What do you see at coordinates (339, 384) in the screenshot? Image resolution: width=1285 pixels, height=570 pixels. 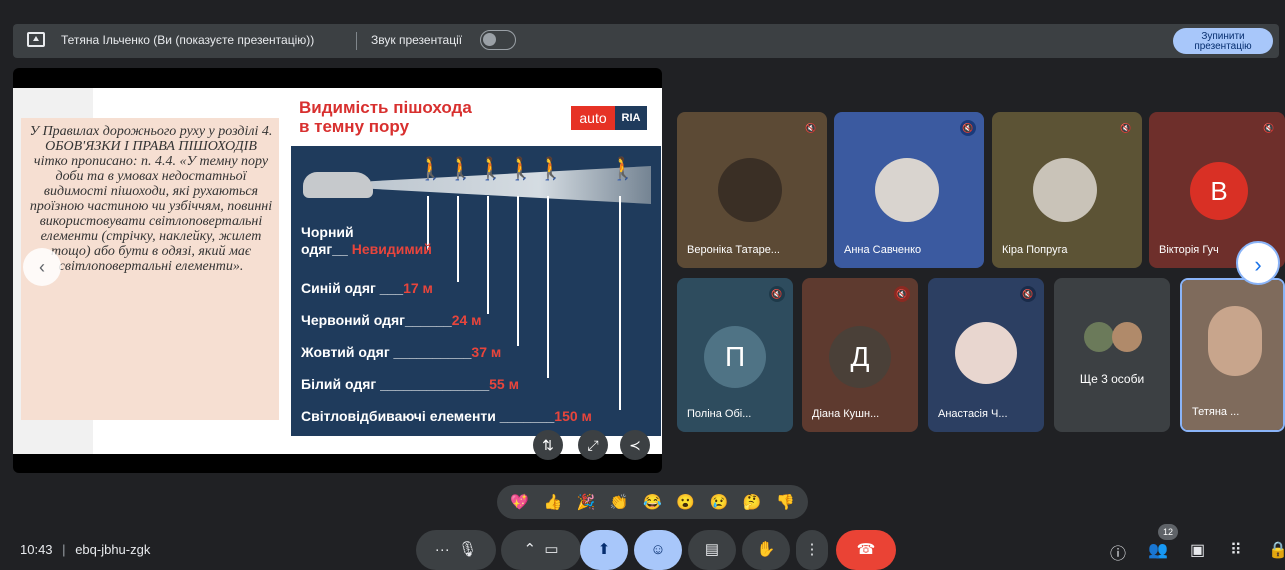 I see `row-white-label: Білий одяг` at bounding box center [339, 384].